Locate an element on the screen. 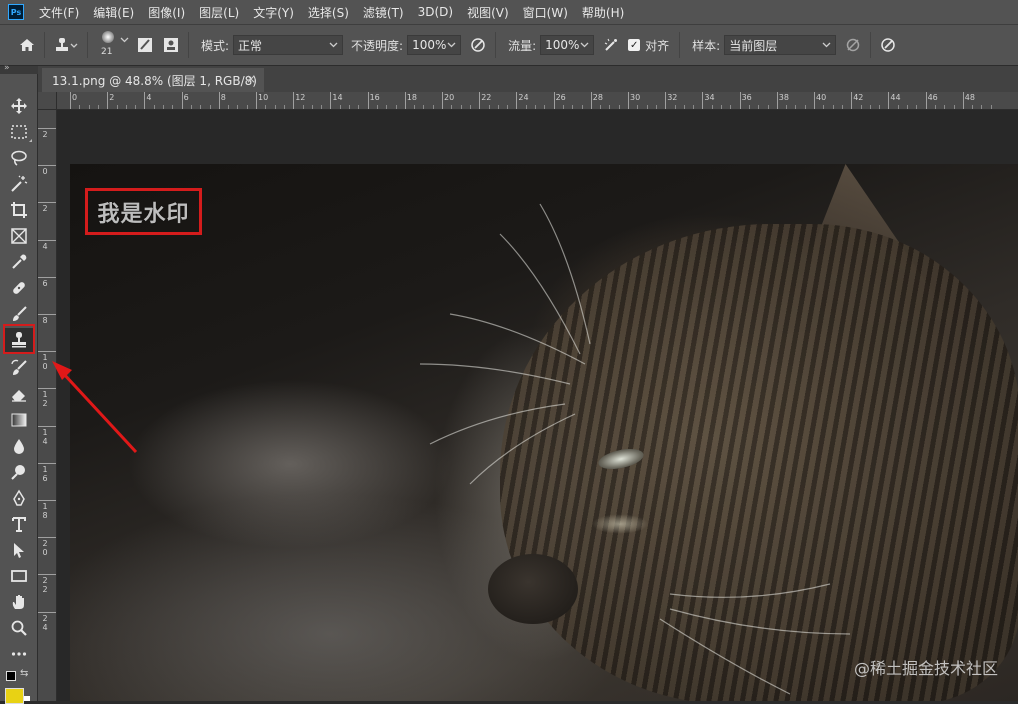 This screenshot has width=1018, height=704. eraser-tool is located at coordinates (19, 394).